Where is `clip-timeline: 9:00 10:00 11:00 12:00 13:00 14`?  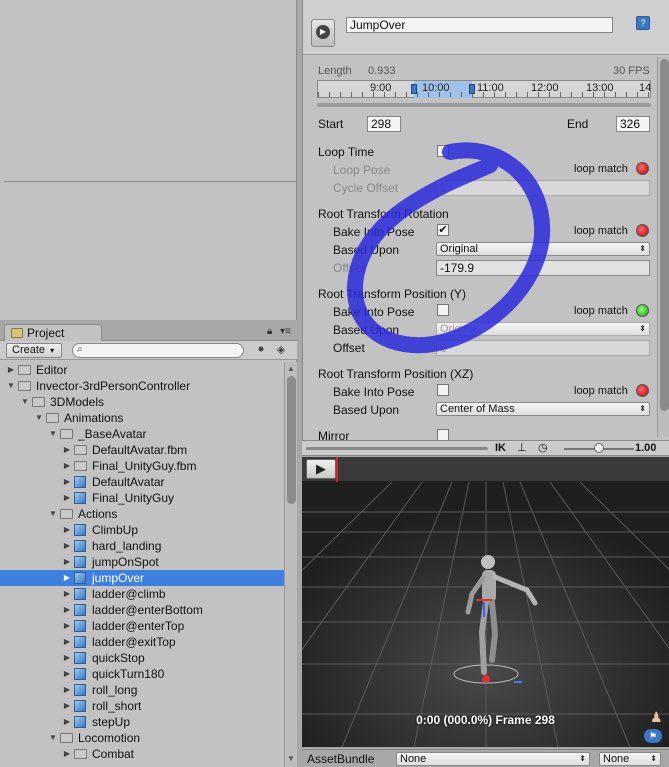 clip-timeline: 9:00 10:00 11:00 12:00 13:00 14 is located at coordinates (484, 89).